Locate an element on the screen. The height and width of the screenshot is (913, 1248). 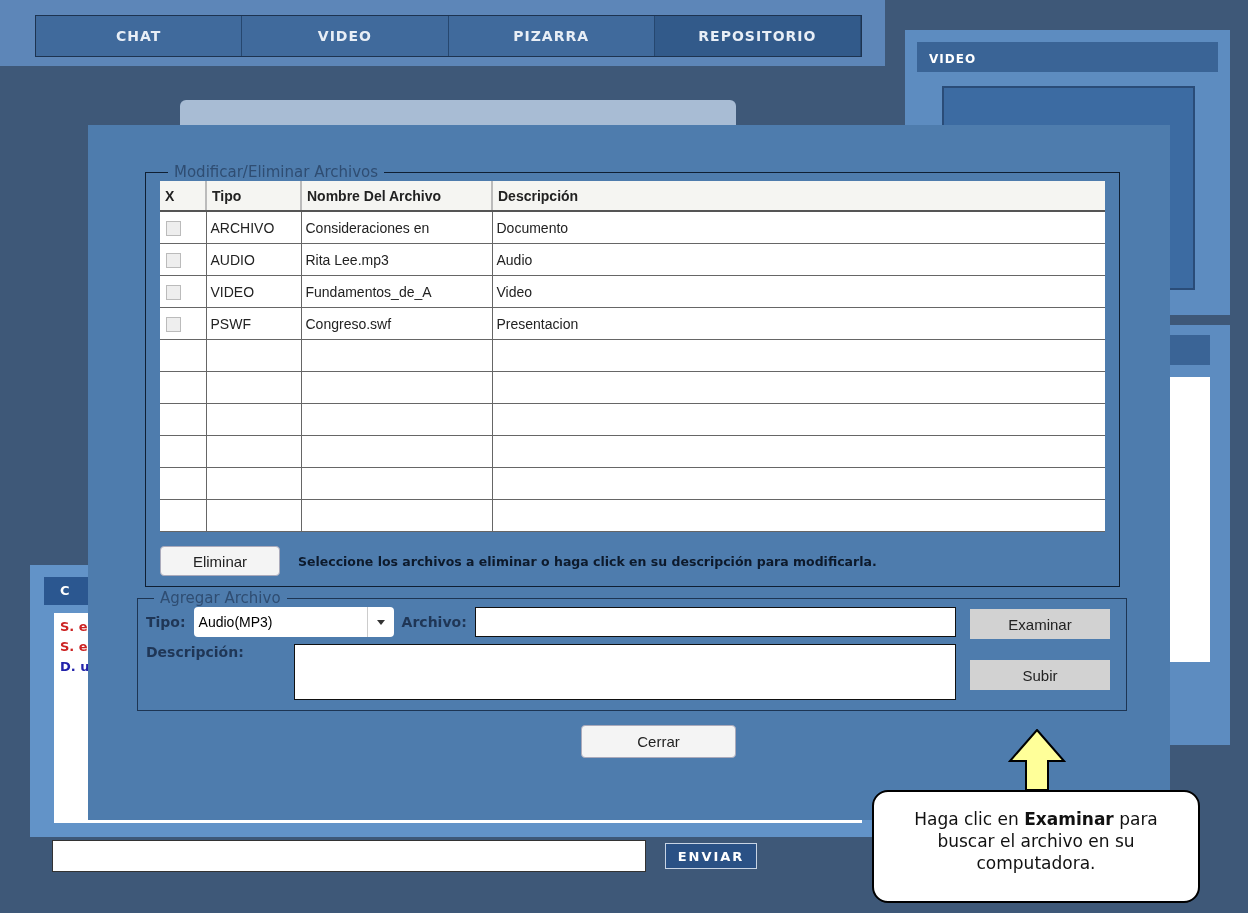
type-dropdown: Audio(MP3) is located at coordinates (293, 622).